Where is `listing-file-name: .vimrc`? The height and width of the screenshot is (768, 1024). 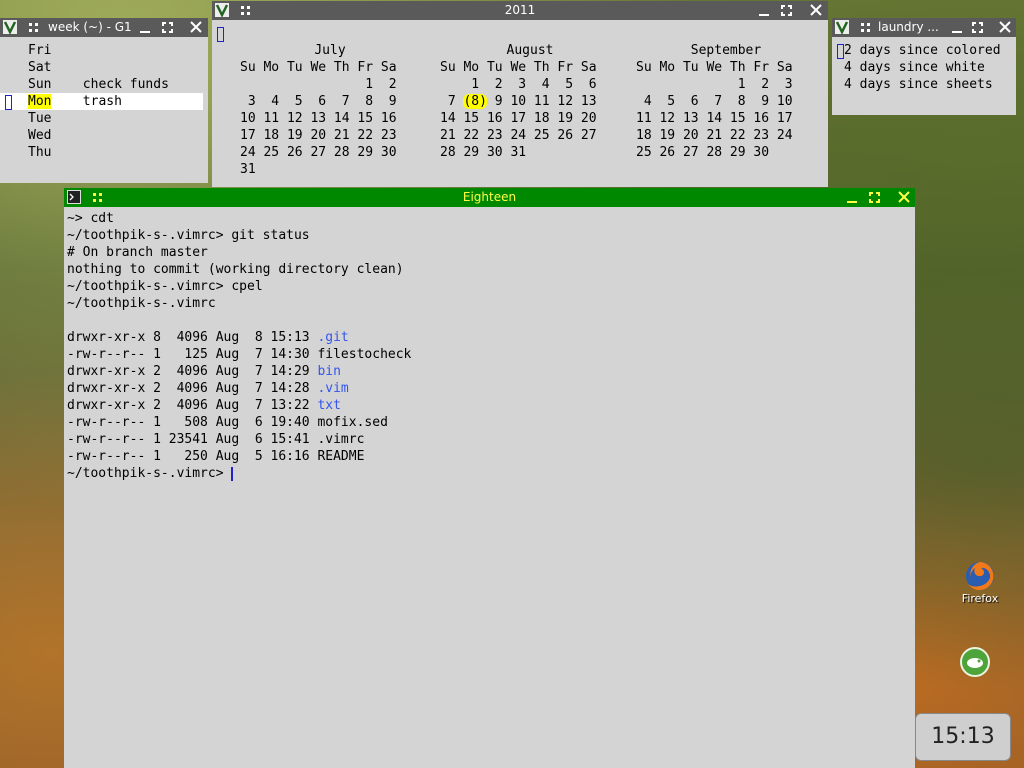
listing-file-name: .vimrc is located at coordinates (341, 439).